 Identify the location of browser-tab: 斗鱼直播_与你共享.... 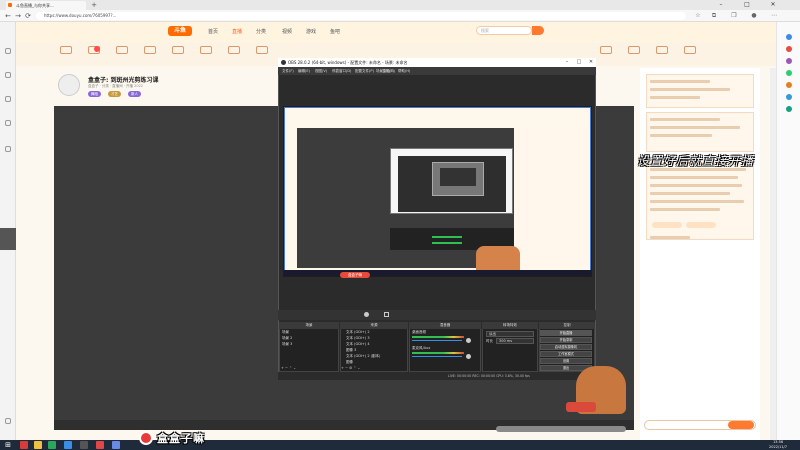
(46, 5).